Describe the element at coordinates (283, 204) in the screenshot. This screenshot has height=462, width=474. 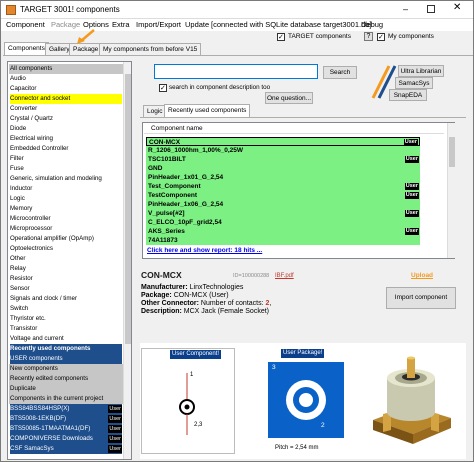
I see `component-row: PinHeader_1x06_G_2,54` at that location.